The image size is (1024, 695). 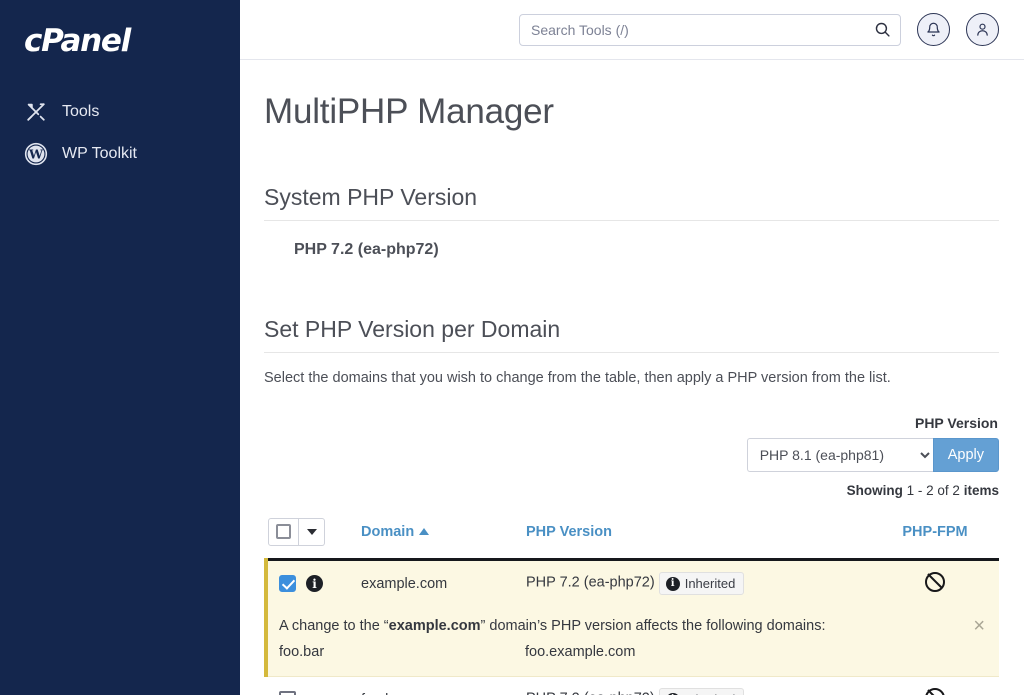 I want to click on row-select-cell: i, so click(x=312, y=583).